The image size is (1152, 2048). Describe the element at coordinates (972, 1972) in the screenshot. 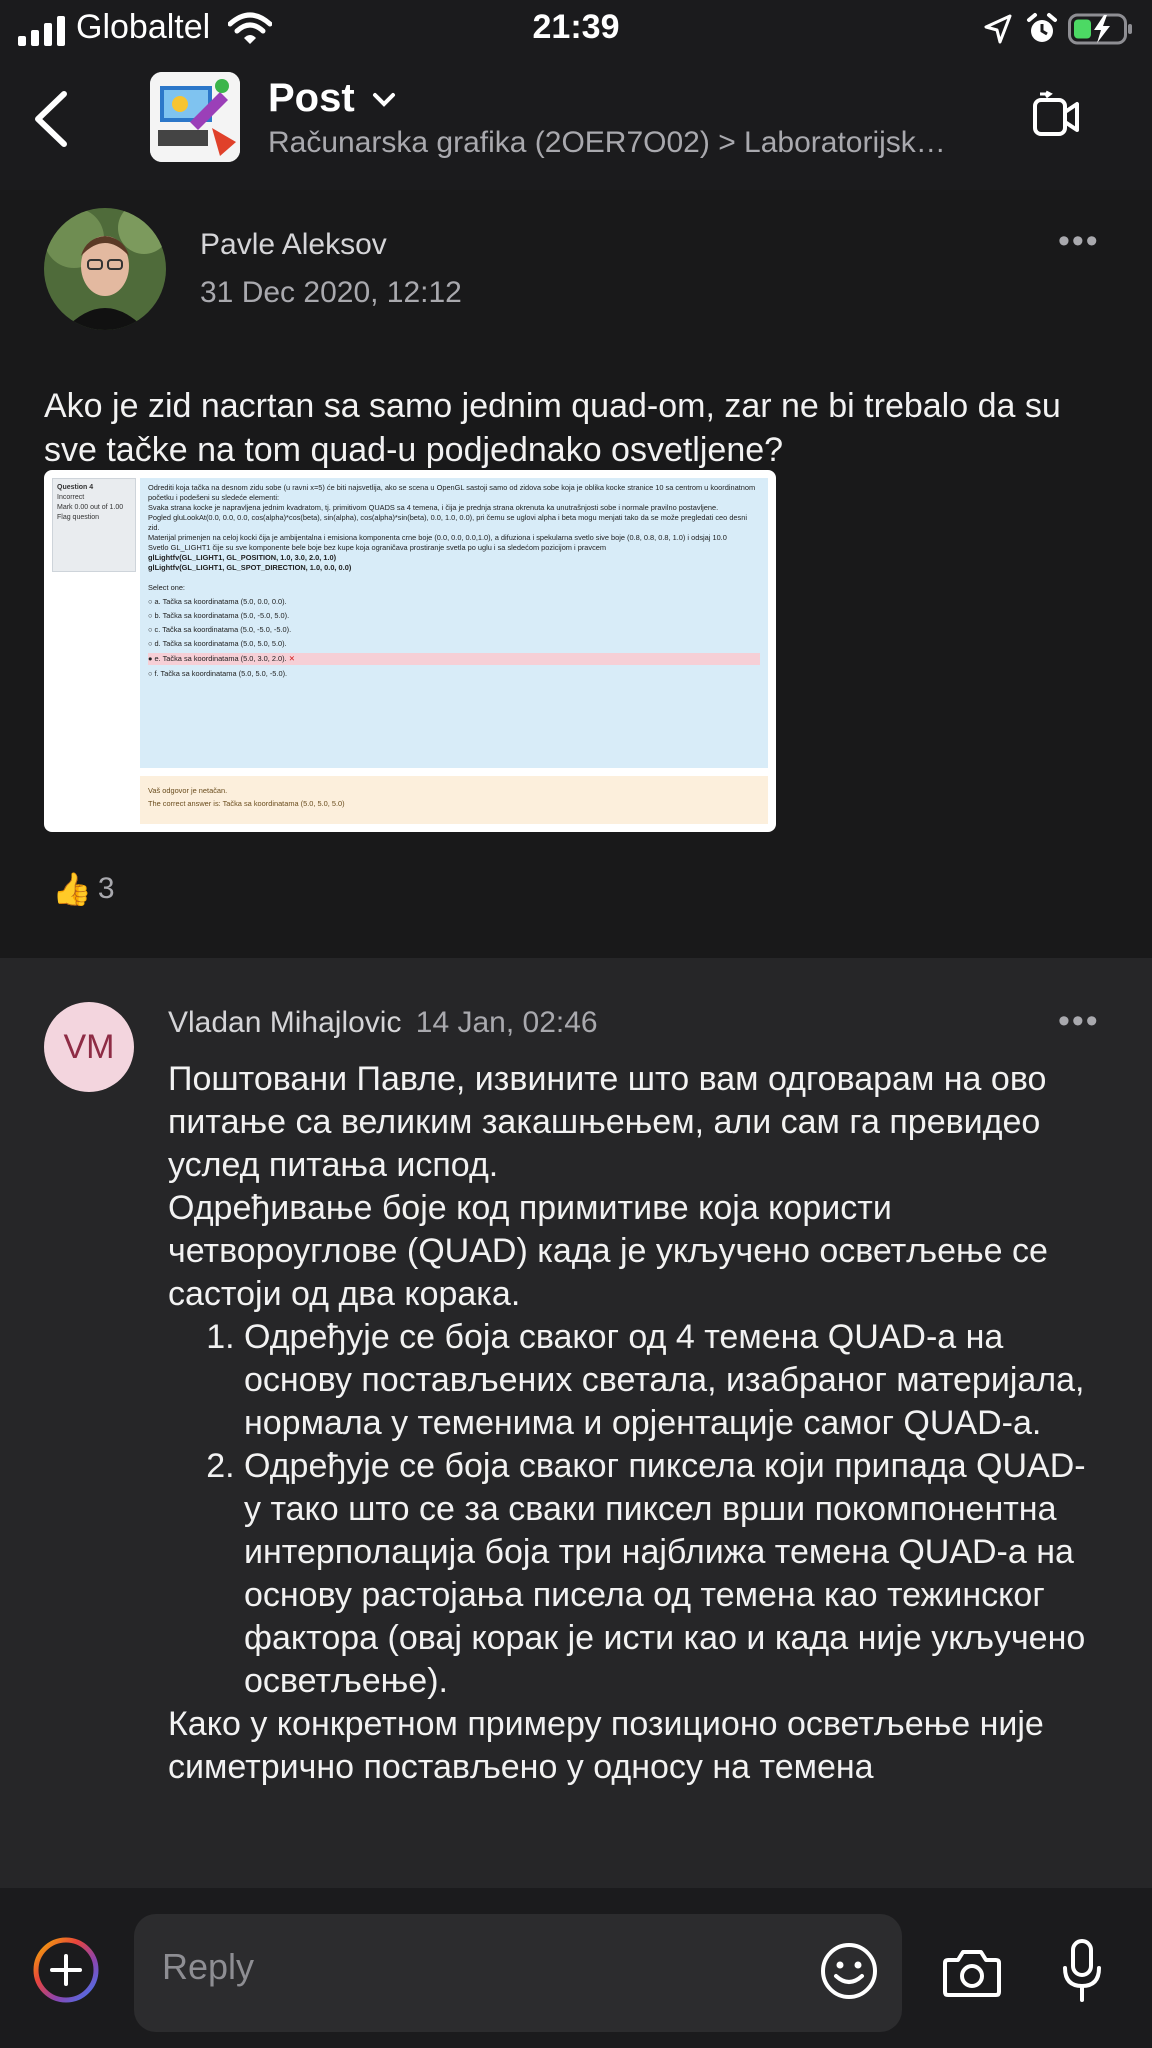

I see `camera-icon` at that location.